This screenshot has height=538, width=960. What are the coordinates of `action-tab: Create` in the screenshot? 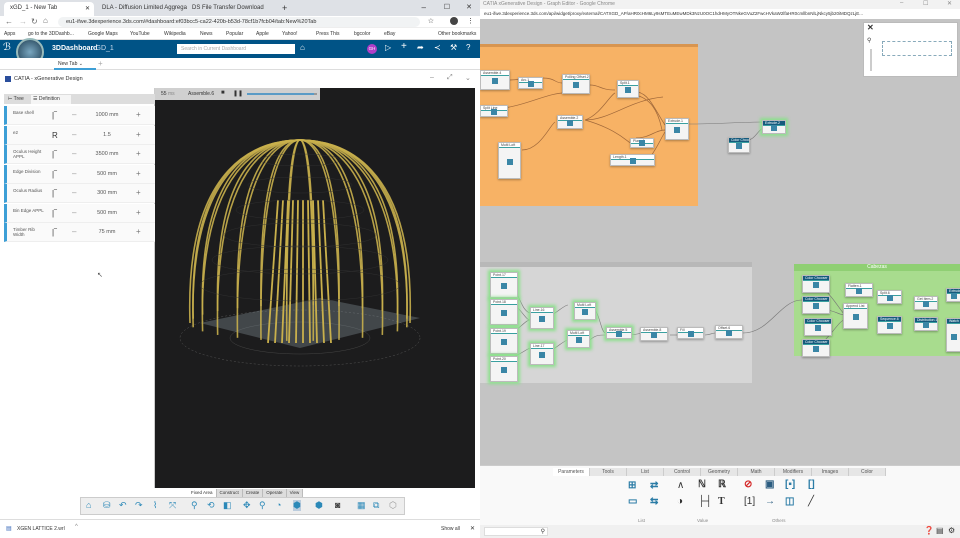 It's located at (253, 493).